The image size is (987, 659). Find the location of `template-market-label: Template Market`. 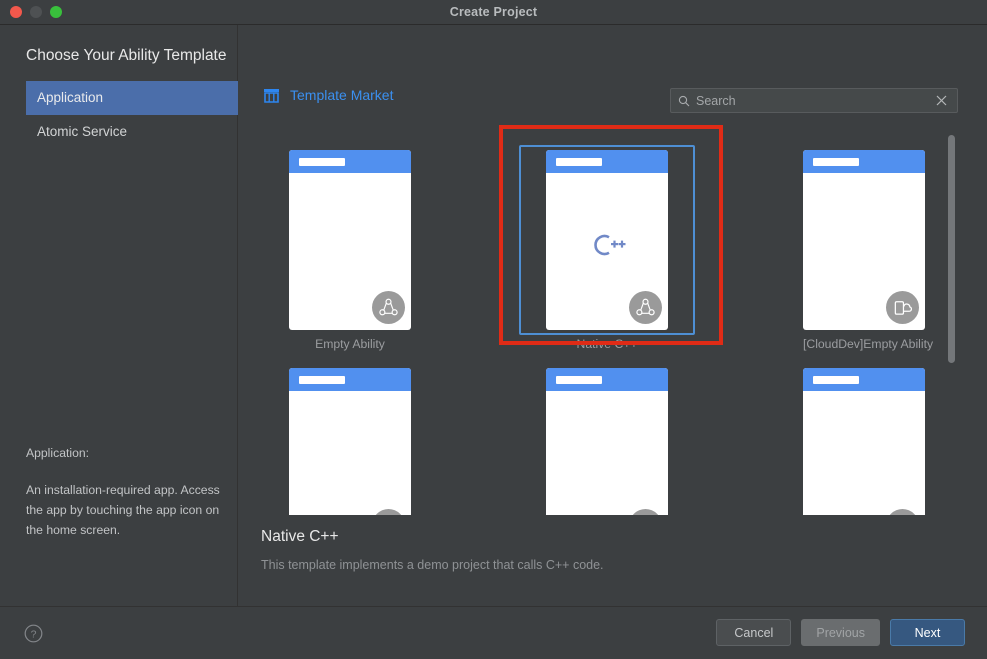

template-market-label: Template Market is located at coordinates (342, 95).